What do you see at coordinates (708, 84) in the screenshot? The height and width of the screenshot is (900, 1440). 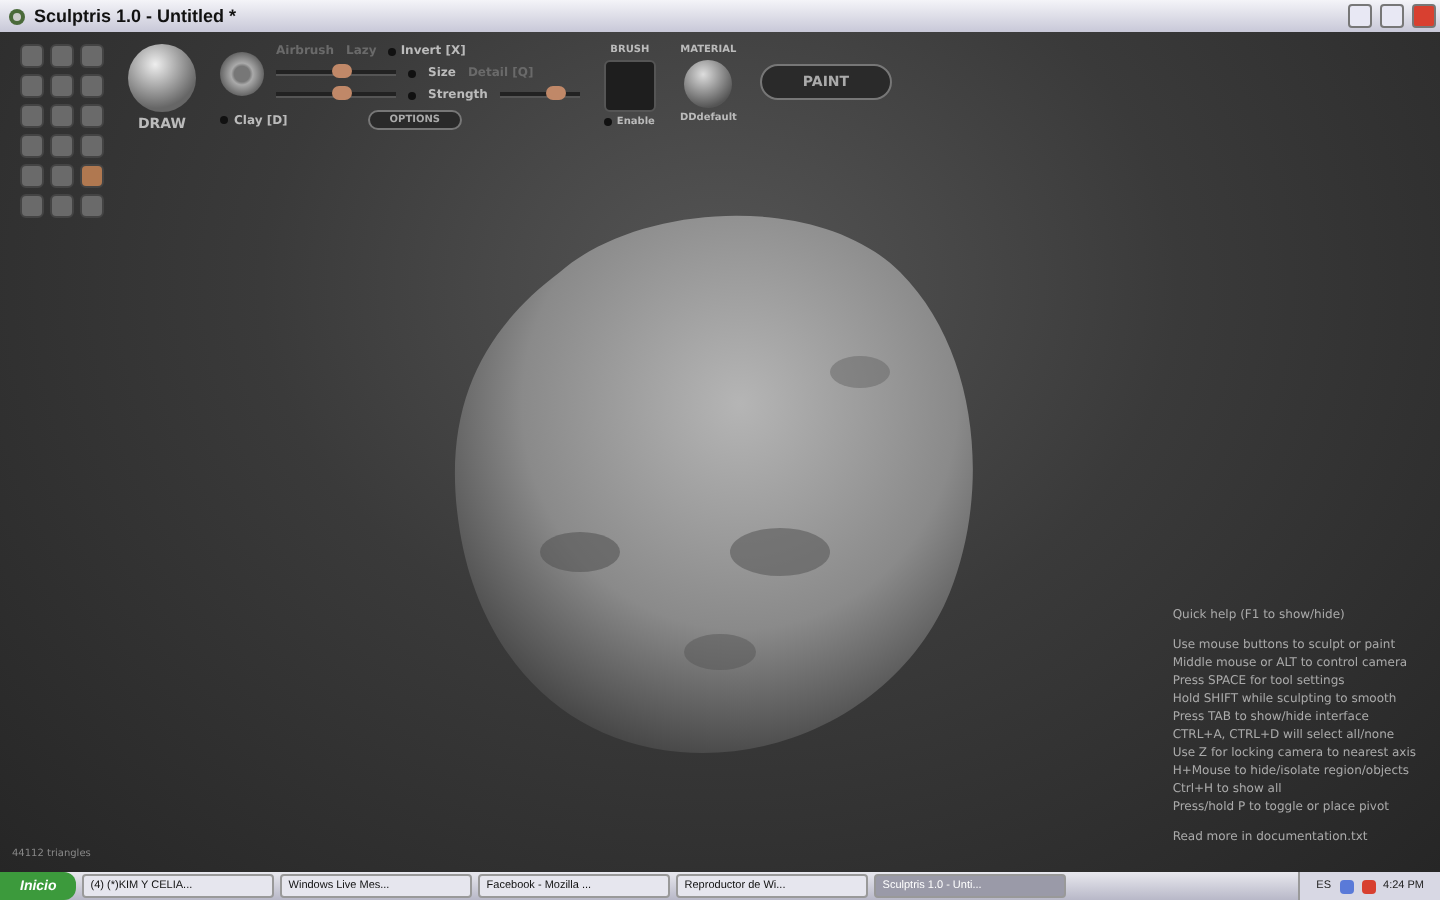 I see `material-sphere` at bounding box center [708, 84].